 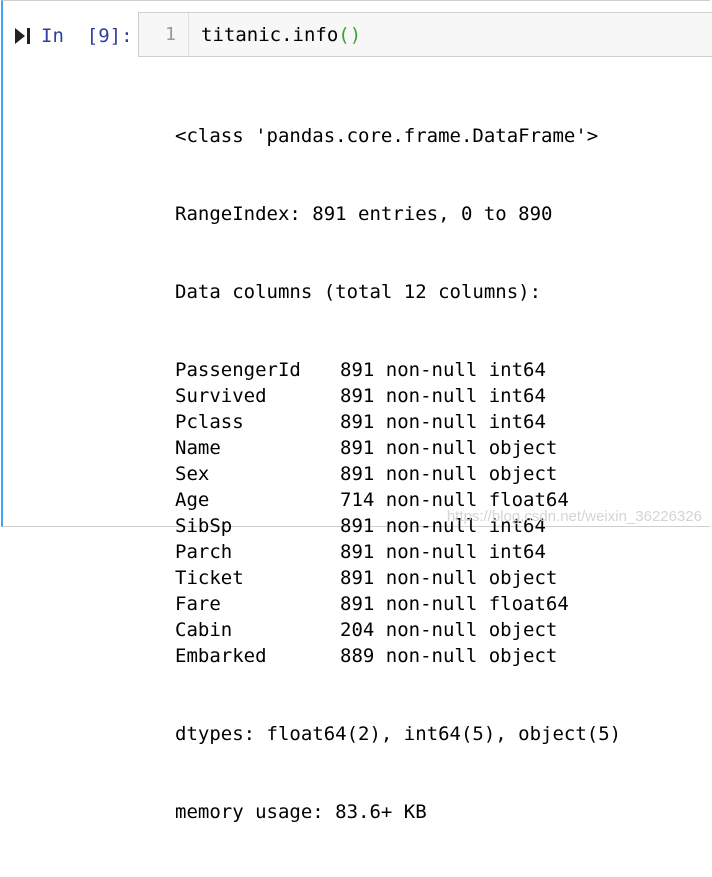 I want to click on column-row: PassengerId891 non-null int64, so click(x=398, y=370).